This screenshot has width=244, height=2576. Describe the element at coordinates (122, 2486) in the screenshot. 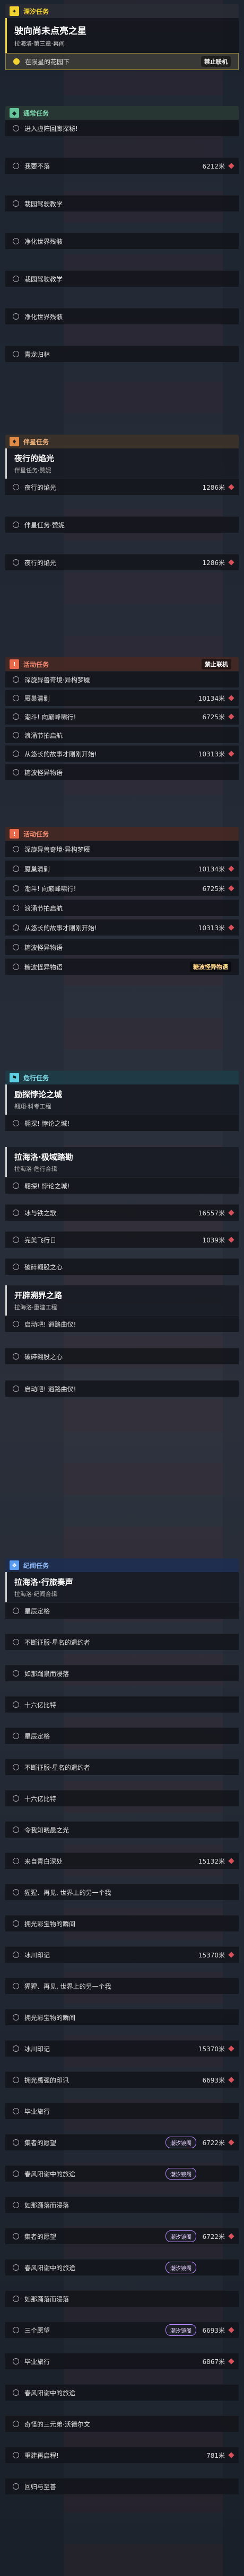

I see `quest-row: 回归与至善` at that location.